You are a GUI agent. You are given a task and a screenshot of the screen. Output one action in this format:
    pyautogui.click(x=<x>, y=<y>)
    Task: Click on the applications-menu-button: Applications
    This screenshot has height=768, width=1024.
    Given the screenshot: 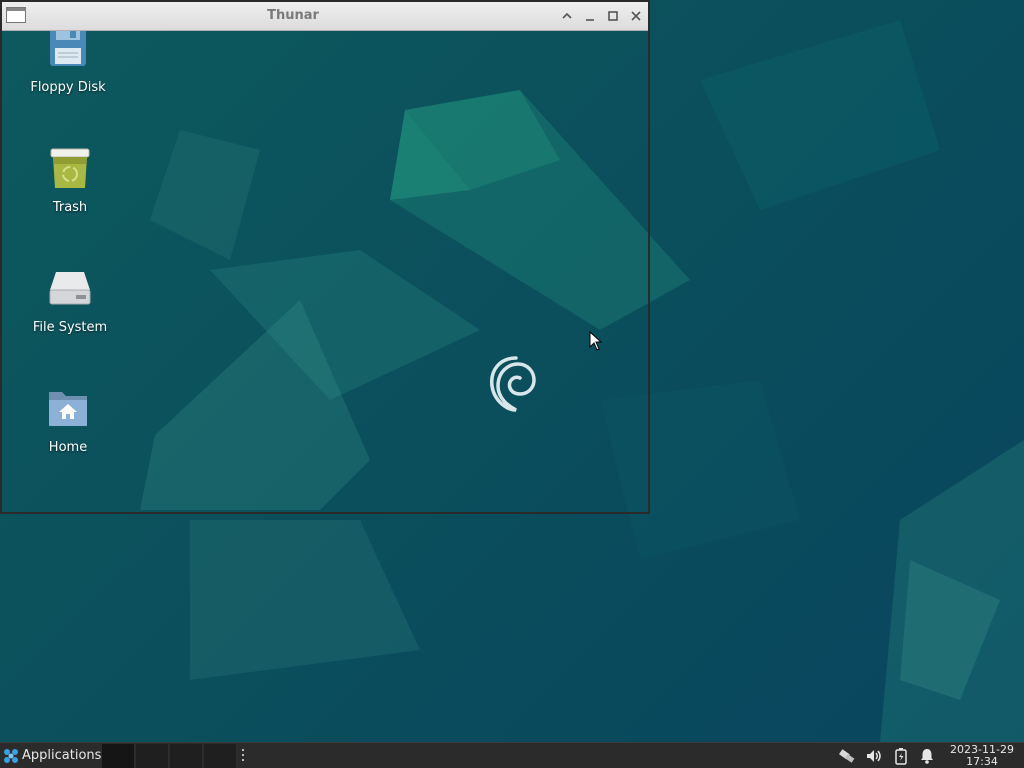 What is the action you would take?
    pyautogui.click(x=51, y=755)
    